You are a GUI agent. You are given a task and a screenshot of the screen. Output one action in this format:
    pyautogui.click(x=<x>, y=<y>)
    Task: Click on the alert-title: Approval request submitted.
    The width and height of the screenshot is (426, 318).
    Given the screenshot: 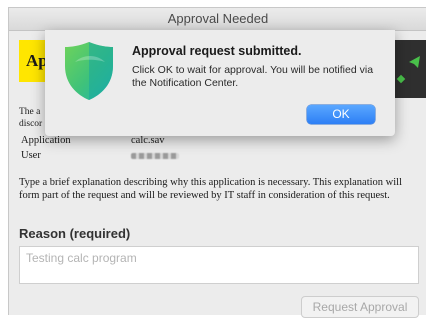 What is the action you would take?
    pyautogui.click(x=217, y=51)
    